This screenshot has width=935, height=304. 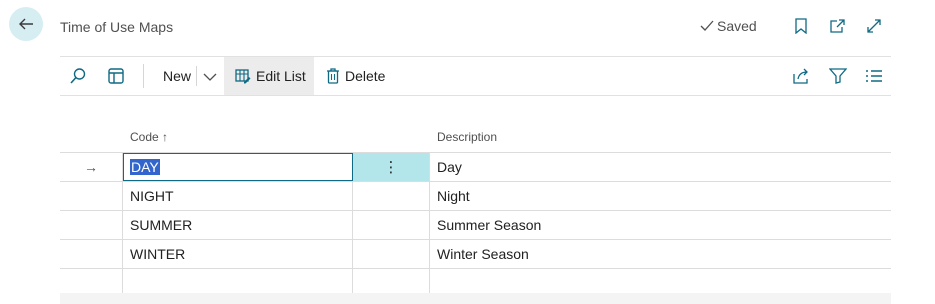 What do you see at coordinates (243, 76) in the screenshot?
I see `edit-list-icon` at bounding box center [243, 76].